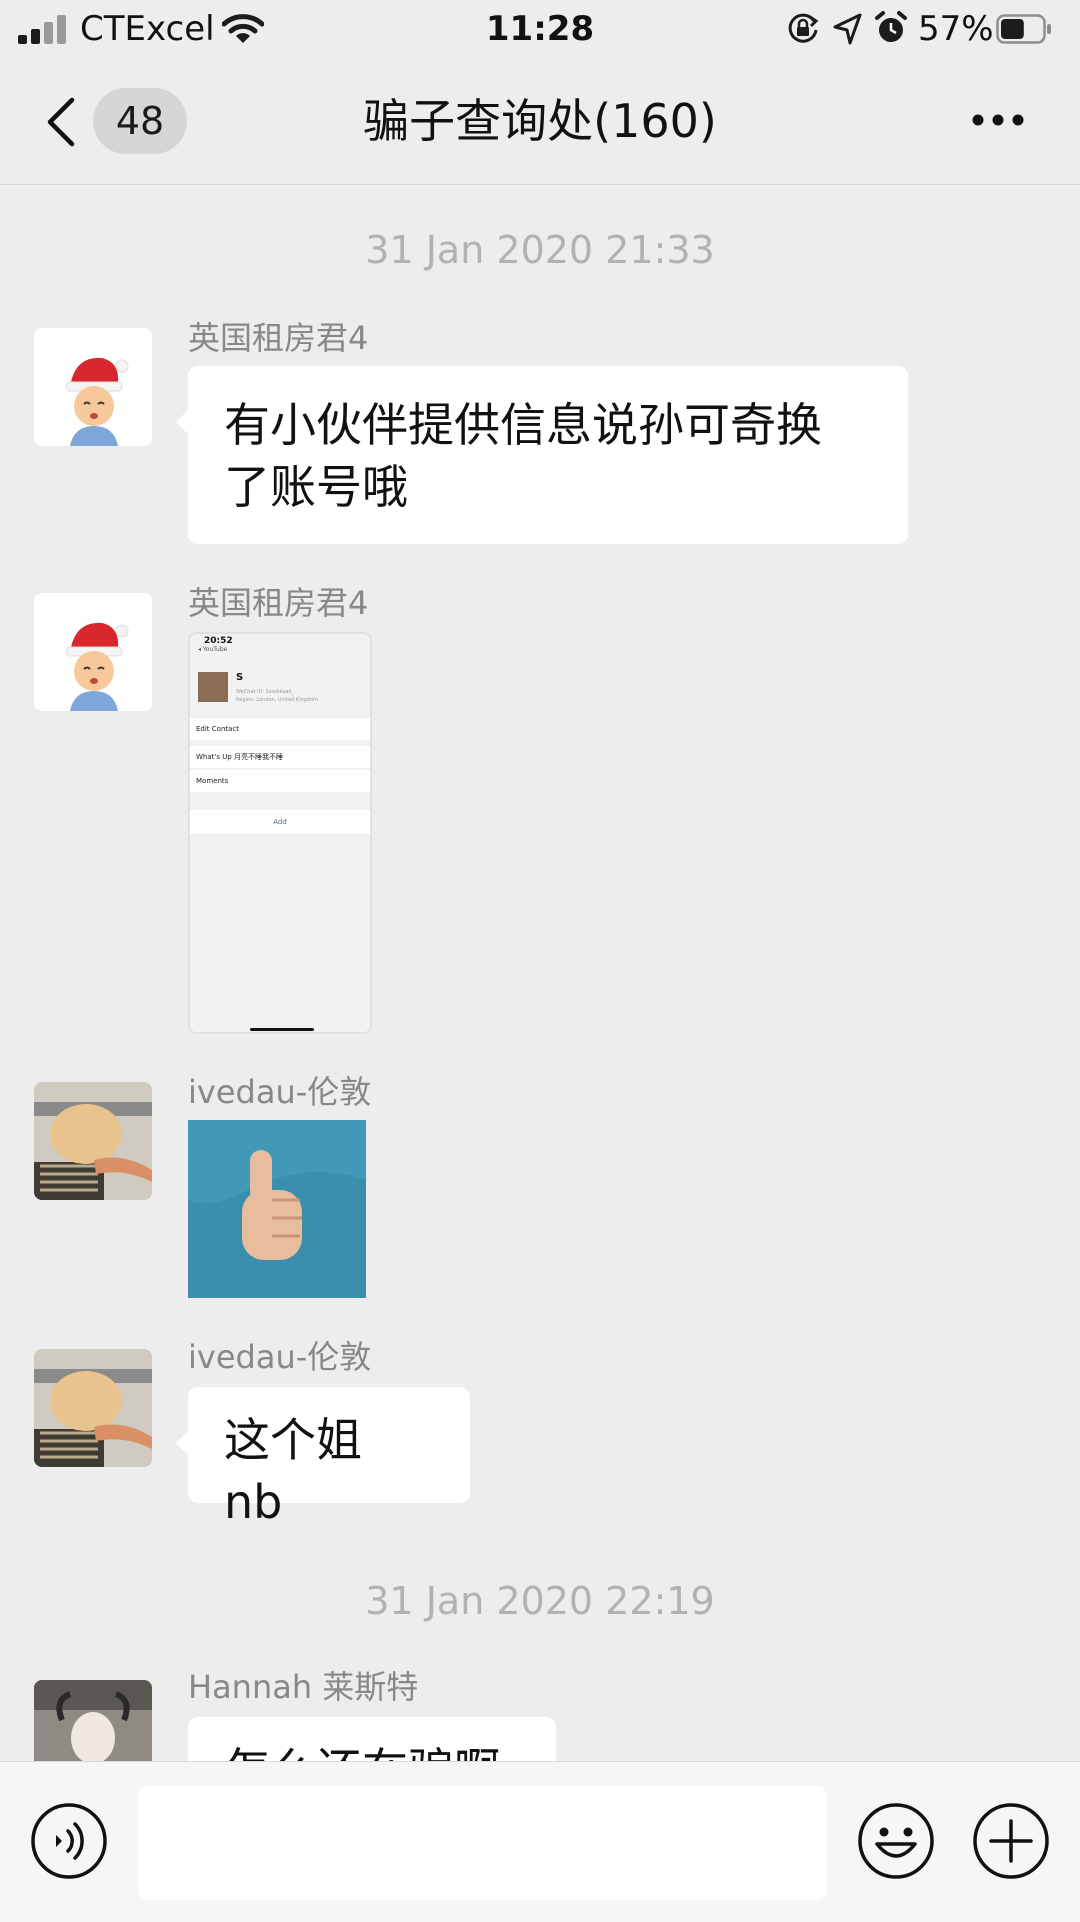  What do you see at coordinates (523, 425) in the screenshot?
I see `message-text-line: 有小伙伴提供信息说孙可奇换` at bounding box center [523, 425].